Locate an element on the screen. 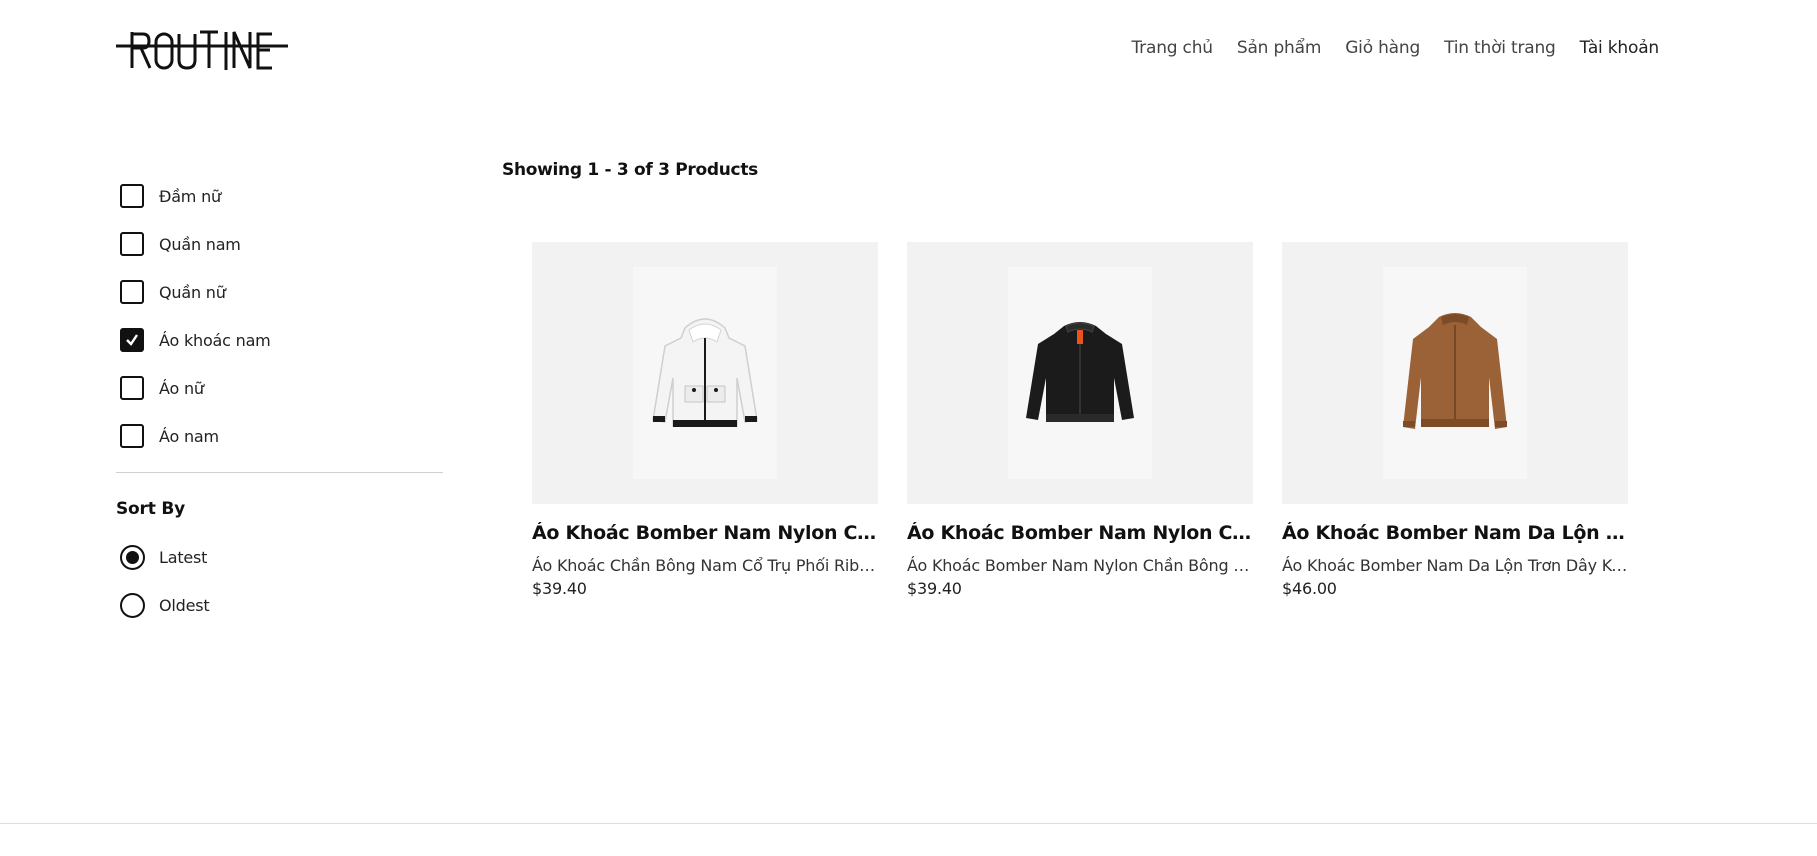 The image size is (1817, 856). category-label: Đầm nữ is located at coordinates (190, 196).